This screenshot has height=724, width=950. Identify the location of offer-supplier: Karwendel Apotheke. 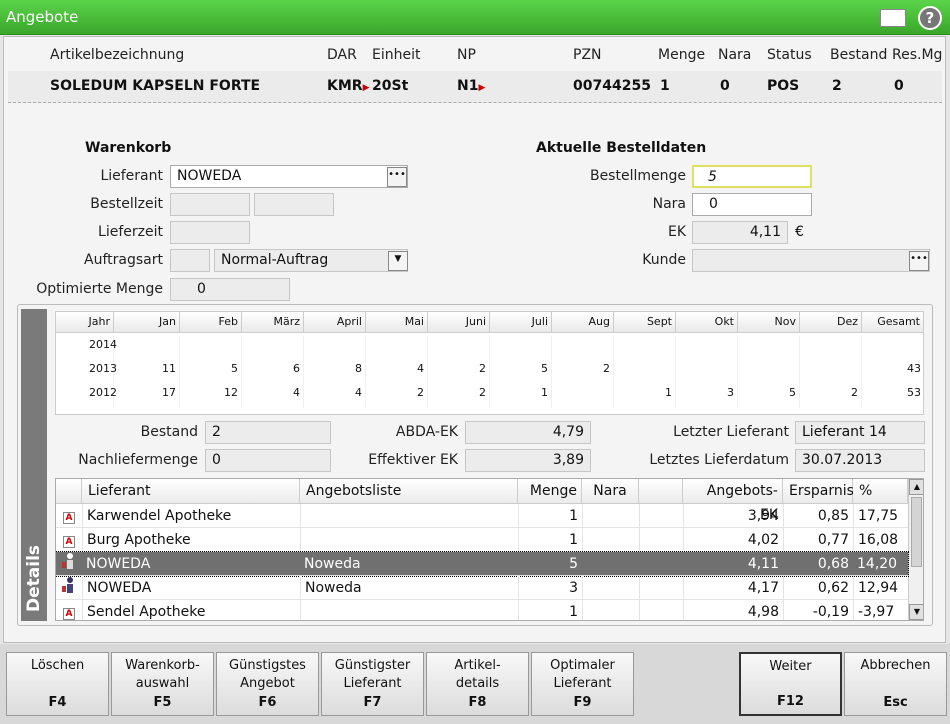
(191, 516).